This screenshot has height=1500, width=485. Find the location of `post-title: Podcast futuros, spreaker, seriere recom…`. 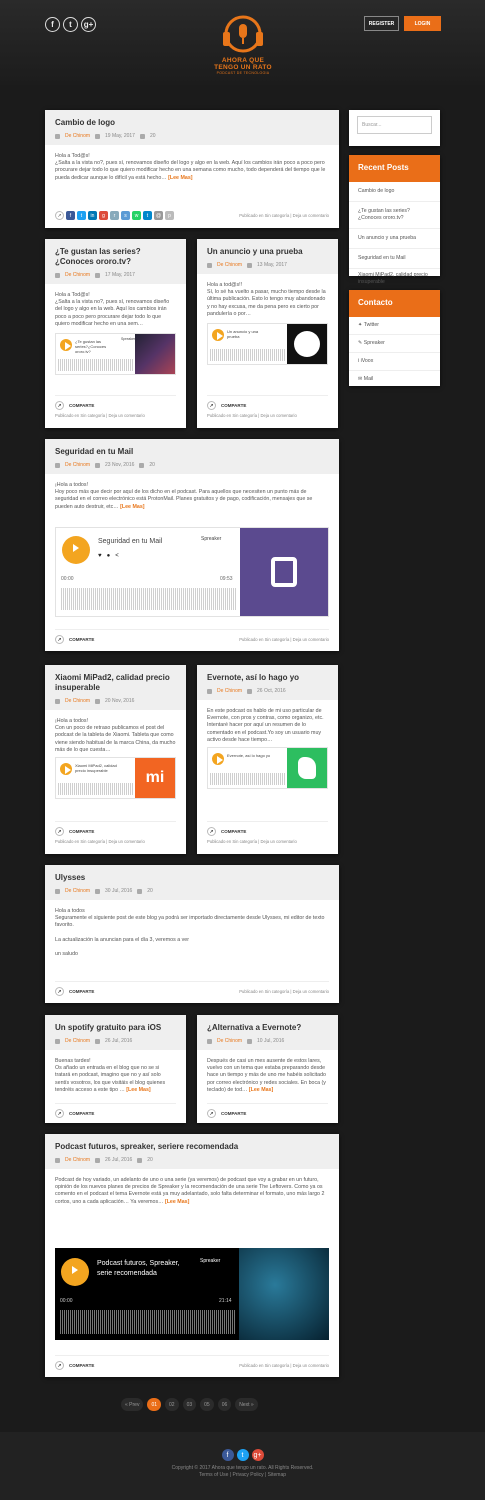

post-title: Podcast futuros, spreaker, seriere recom… is located at coordinates (192, 1147).